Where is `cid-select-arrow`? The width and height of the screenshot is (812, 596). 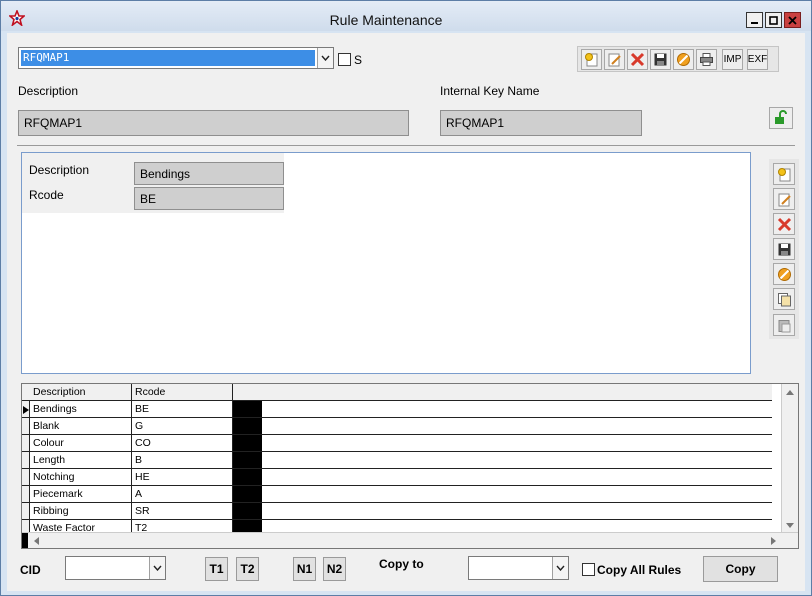
cid-select-arrow is located at coordinates (157, 568).